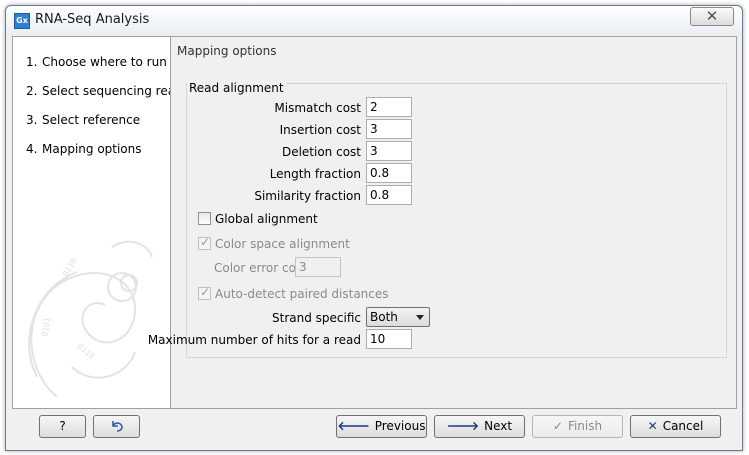 This screenshot has width=749, height=455. What do you see at coordinates (204, 218) in the screenshot?
I see `global-alignment-checkbox` at bounding box center [204, 218].